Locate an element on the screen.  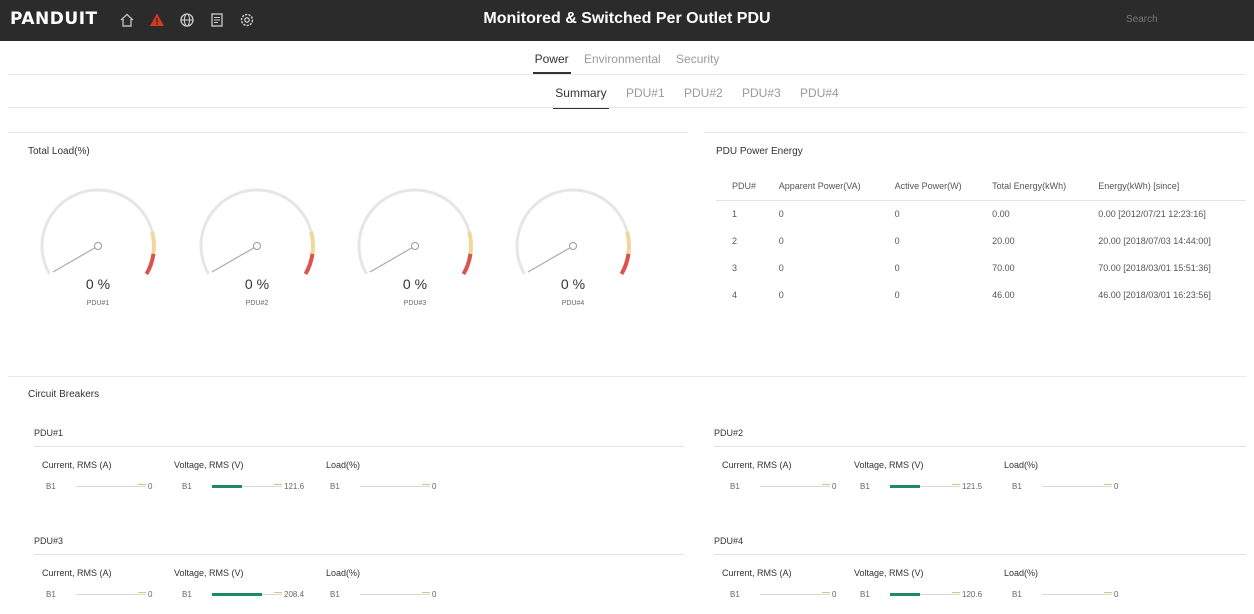
search-input is located at coordinates (1180, 19).